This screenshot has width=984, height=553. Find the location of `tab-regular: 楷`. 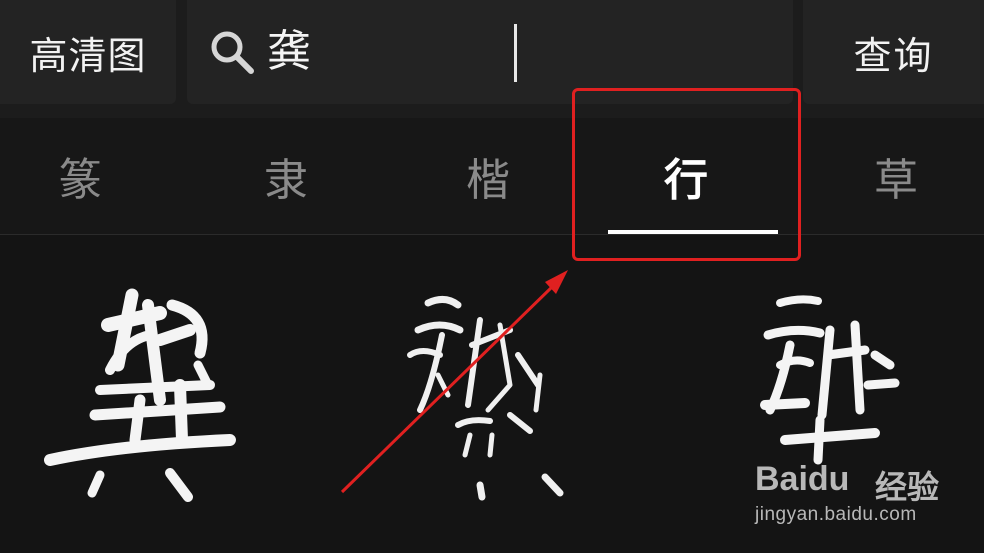

tab-regular: 楷 is located at coordinates (488, 176).